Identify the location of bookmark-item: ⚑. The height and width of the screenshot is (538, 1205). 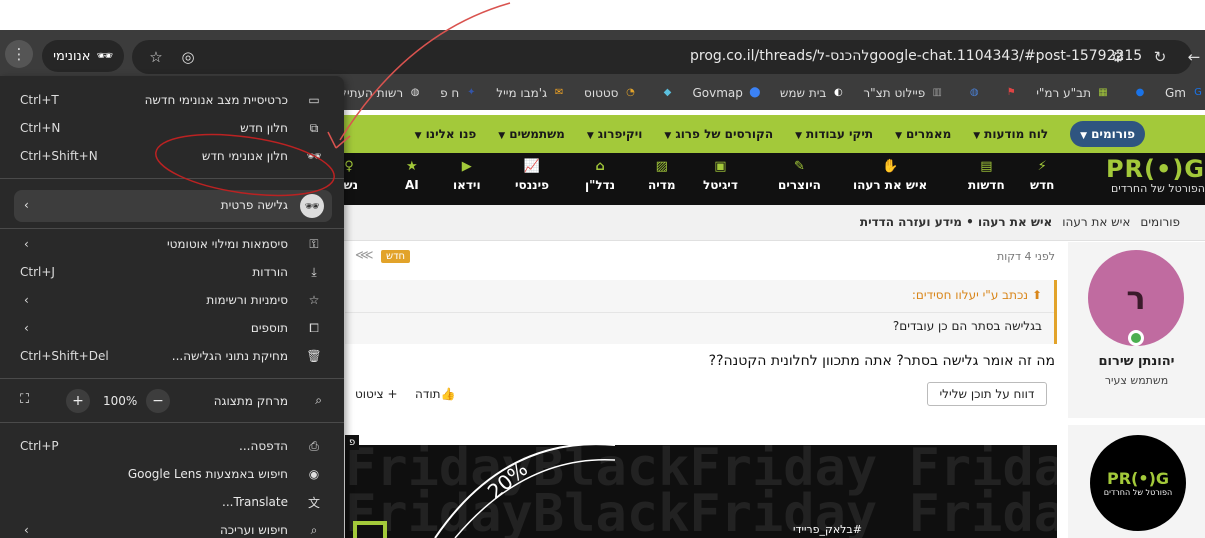
(1008, 93).